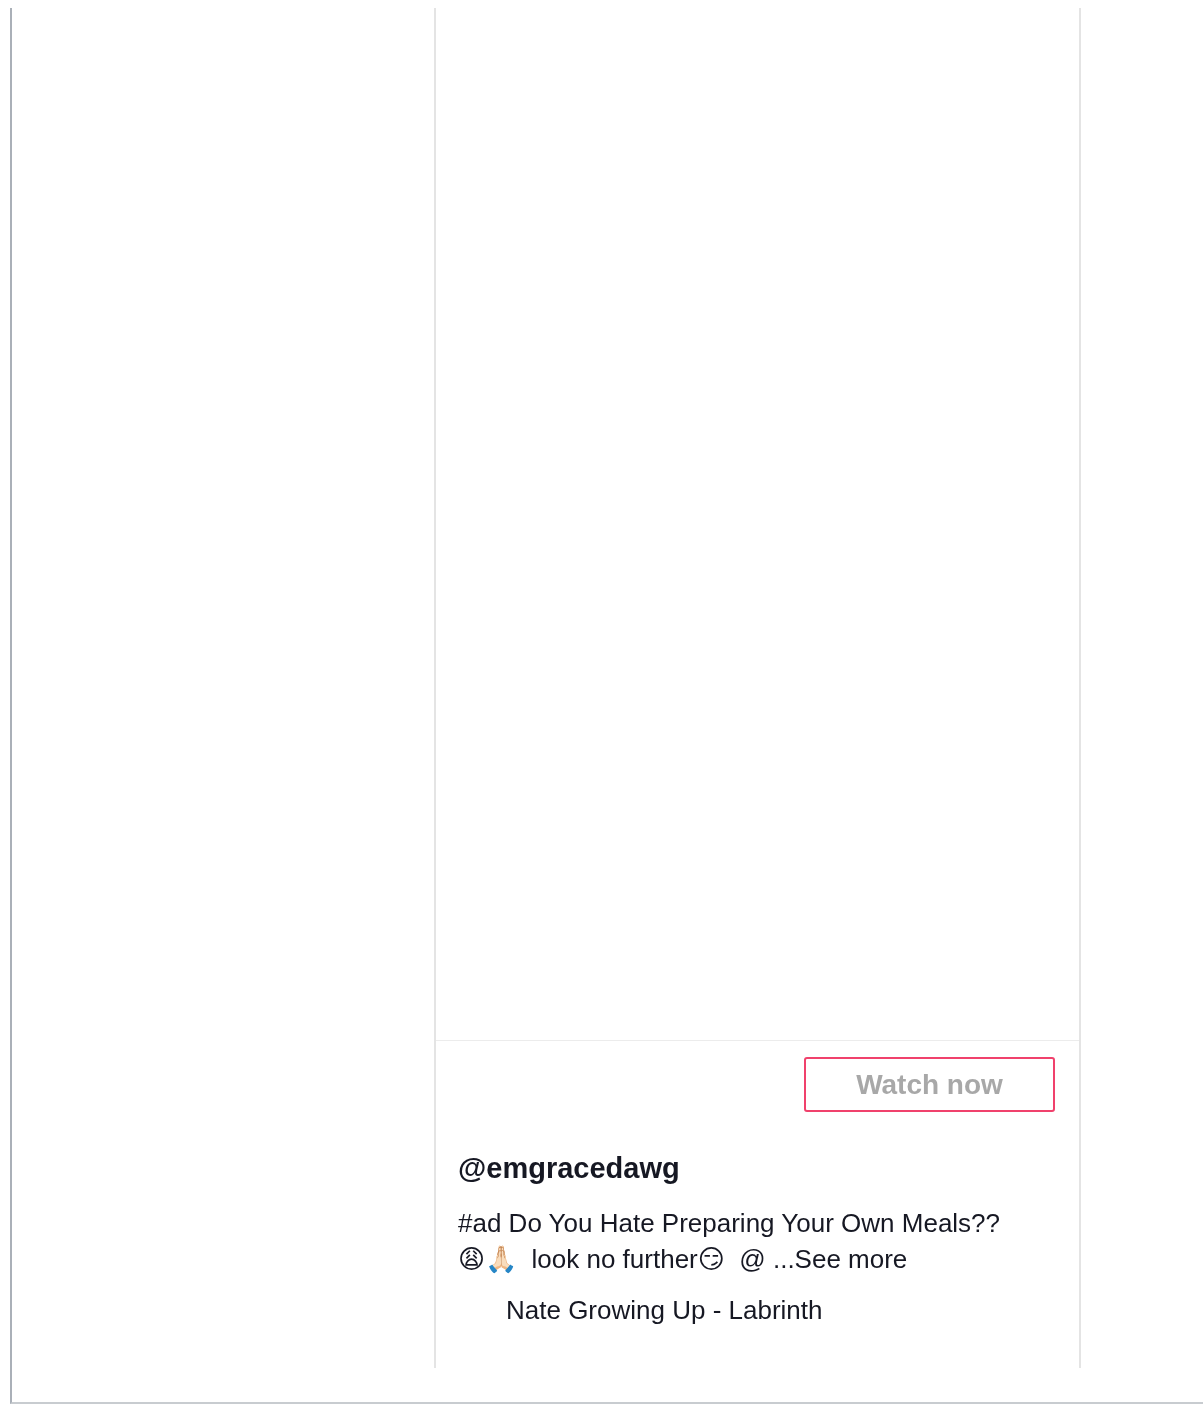 The image size is (1203, 1405). What do you see at coordinates (780, 1310) in the screenshot?
I see `song-title: Nate Growing Up - Labrinth` at bounding box center [780, 1310].